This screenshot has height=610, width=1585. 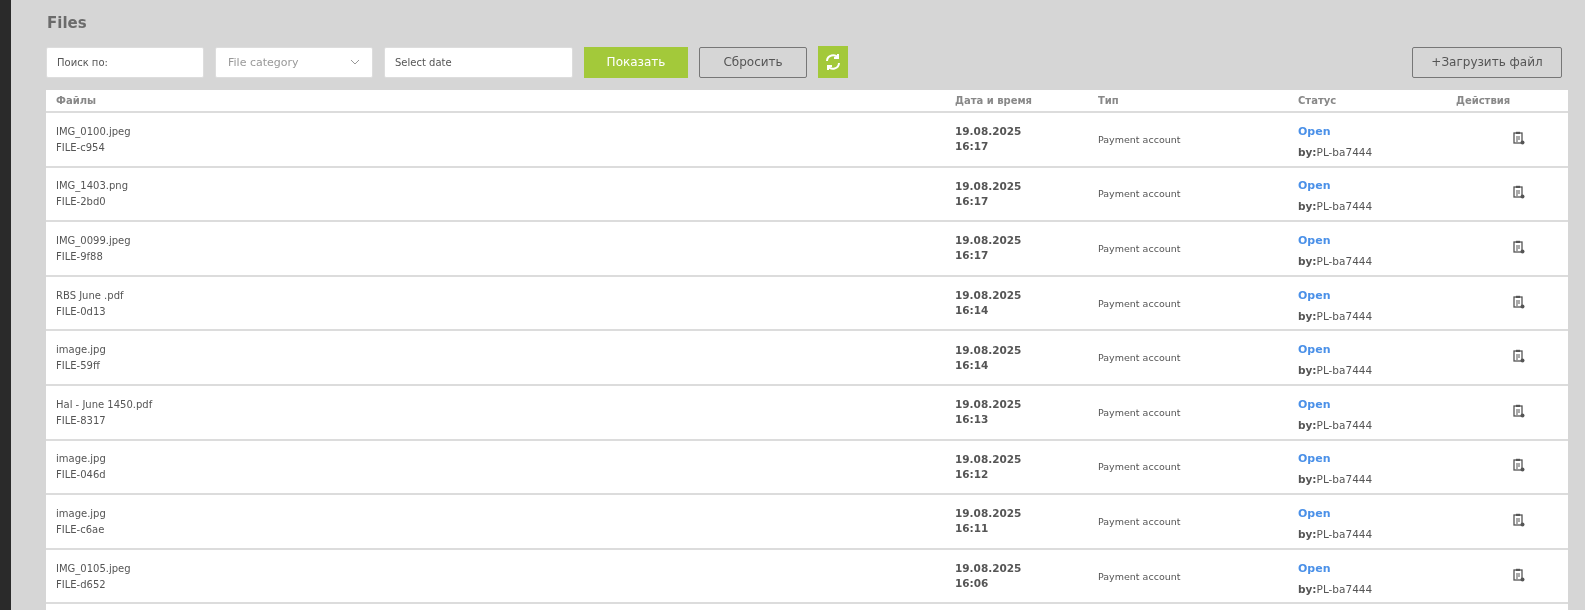 What do you see at coordinates (92, 186) in the screenshot?
I see `file-name: IMG_1403.png` at bounding box center [92, 186].